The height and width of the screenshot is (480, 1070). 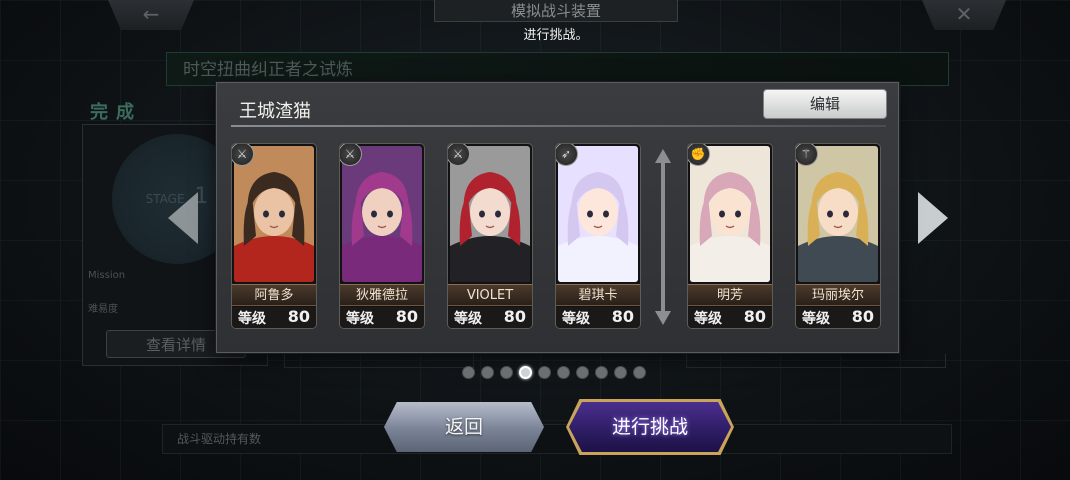 I want to click on close-icon: ✕, so click(x=964, y=14).